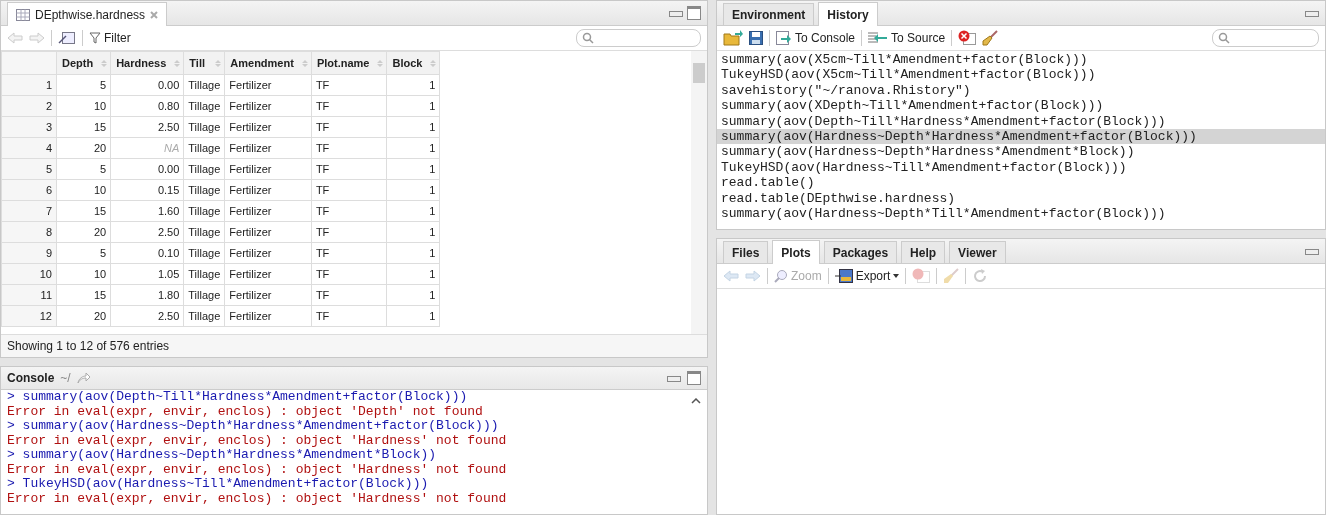 Image resolution: width=1326 pixels, height=515 pixels. What do you see at coordinates (1021, 214) in the screenshot?
I see `history-entry: summary(aov(Hardness~Depth*Till*Amendment+factor(Block)))` at bounding box center [1021, 214].